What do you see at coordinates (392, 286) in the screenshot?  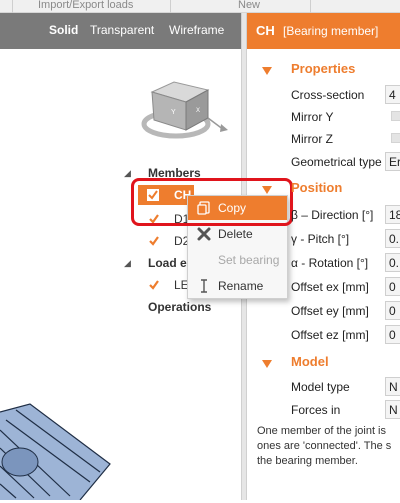 I see `offset-ex-input: 0` at bounding box center [392, 286].